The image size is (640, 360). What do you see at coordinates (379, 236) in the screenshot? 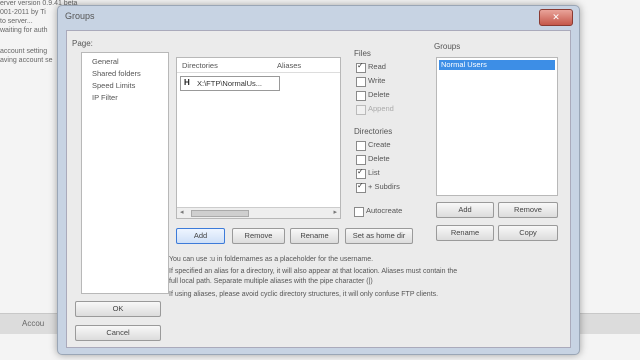
I see `set-as-home-dir-button: Set as home dir` at bounding box center [379, 236].